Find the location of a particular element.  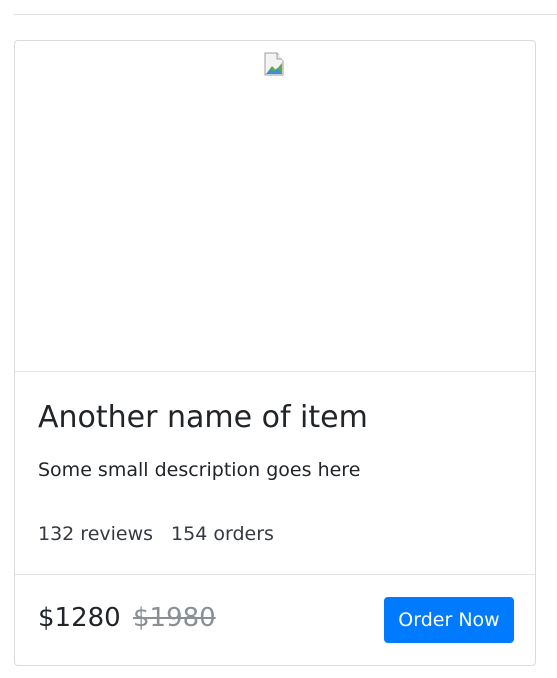

top-divider is located at coordinates (285, 14).